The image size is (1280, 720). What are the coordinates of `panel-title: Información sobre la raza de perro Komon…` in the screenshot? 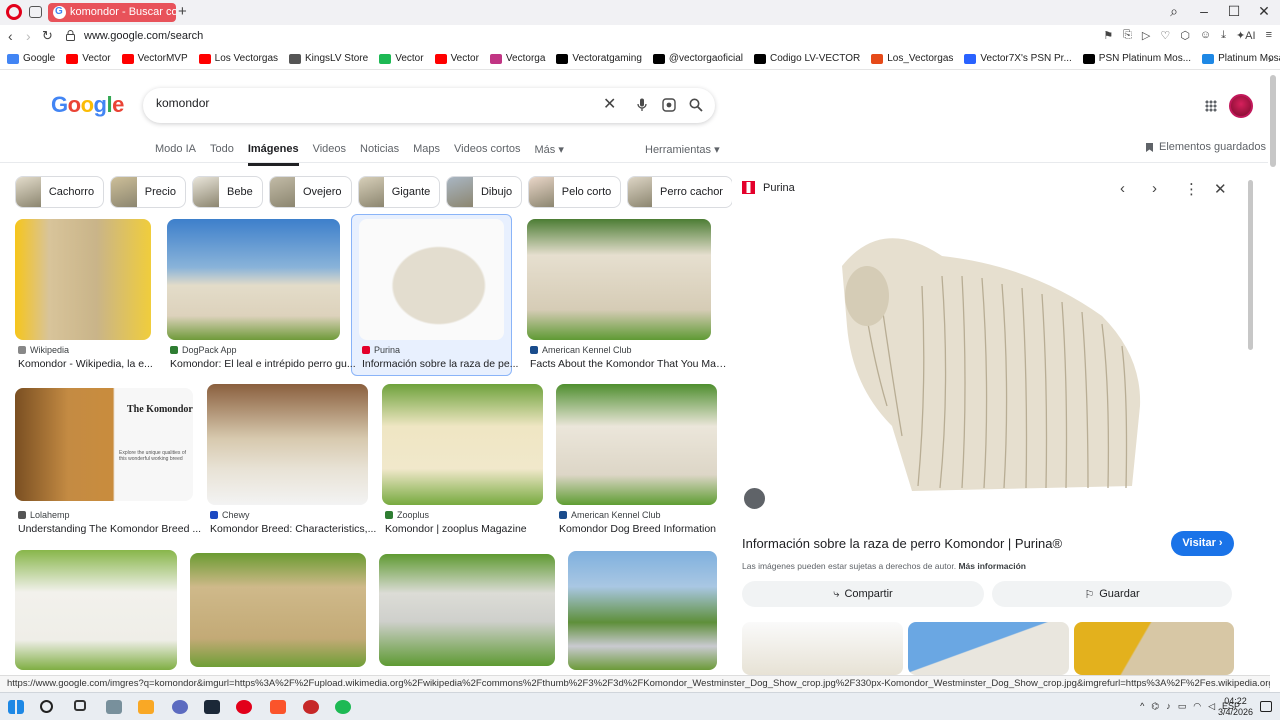 It's located at (902, 543).